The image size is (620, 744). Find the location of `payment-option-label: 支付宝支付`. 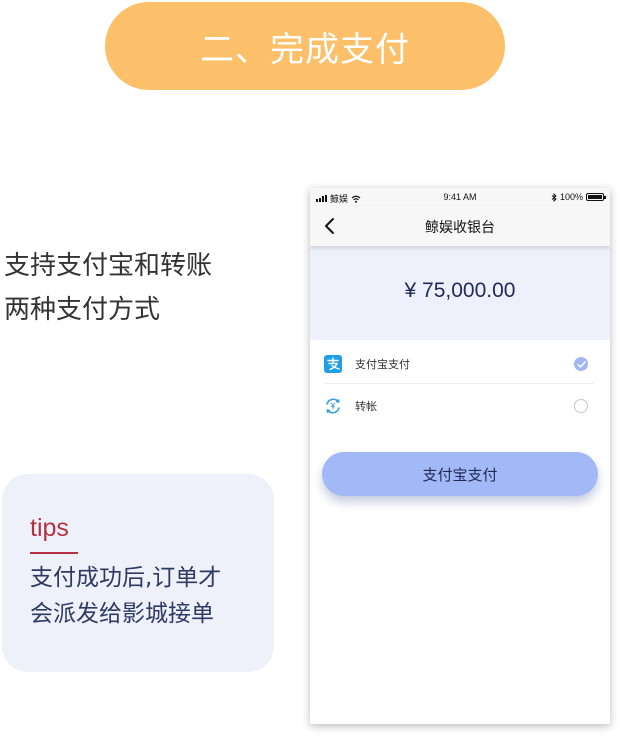

payment-option-label: 支付宝支付 is located at coordinates (382, 364).